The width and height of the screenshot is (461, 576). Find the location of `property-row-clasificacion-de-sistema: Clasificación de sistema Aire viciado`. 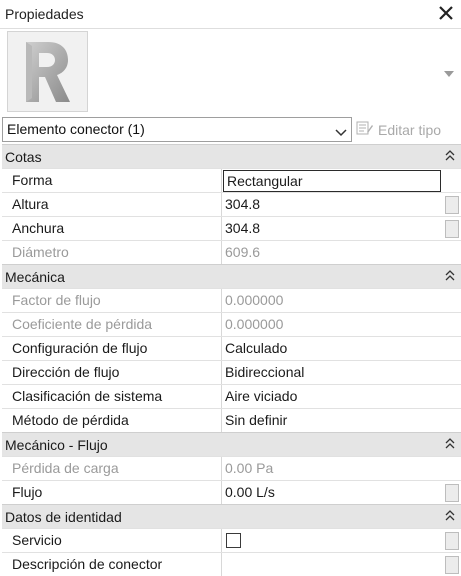

property-row-clasificacion-de-sistema: Clasificación de sistema Aire viciado is located at coordinates (231, 396).